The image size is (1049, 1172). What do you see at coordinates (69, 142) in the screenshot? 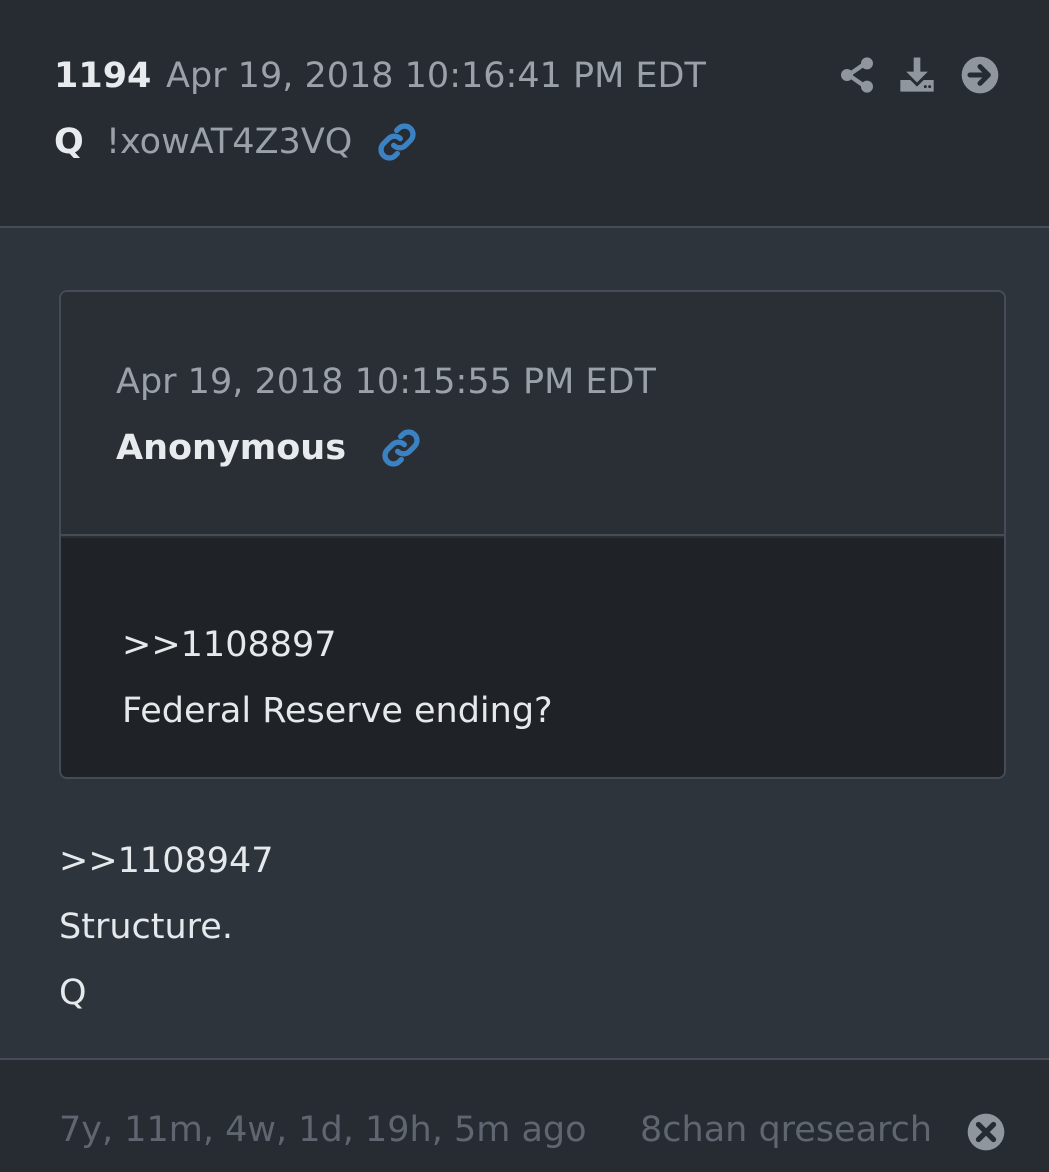
I see `post-author: Q` at bounding box center [69, 142].